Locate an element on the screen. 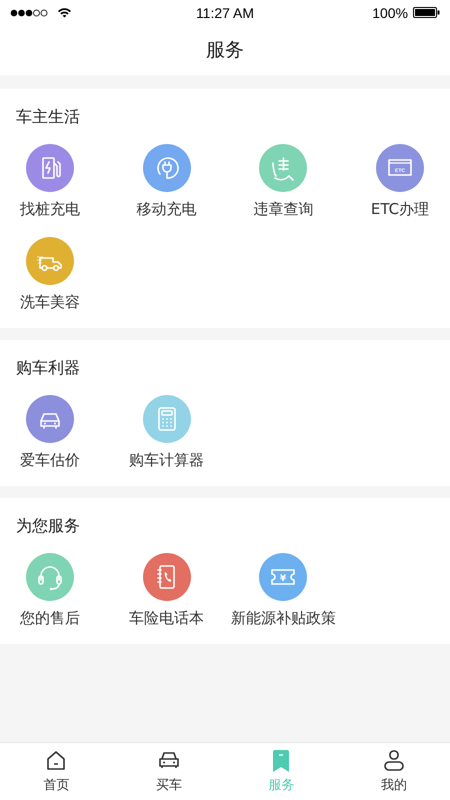  service-item: 洗车美容 is located at coordinates (50, 274).